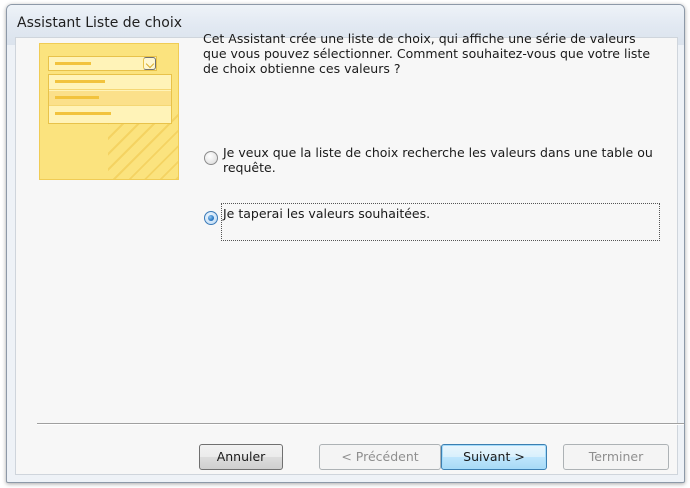  I want to click on radio-selected-dot, so click(211, 218).